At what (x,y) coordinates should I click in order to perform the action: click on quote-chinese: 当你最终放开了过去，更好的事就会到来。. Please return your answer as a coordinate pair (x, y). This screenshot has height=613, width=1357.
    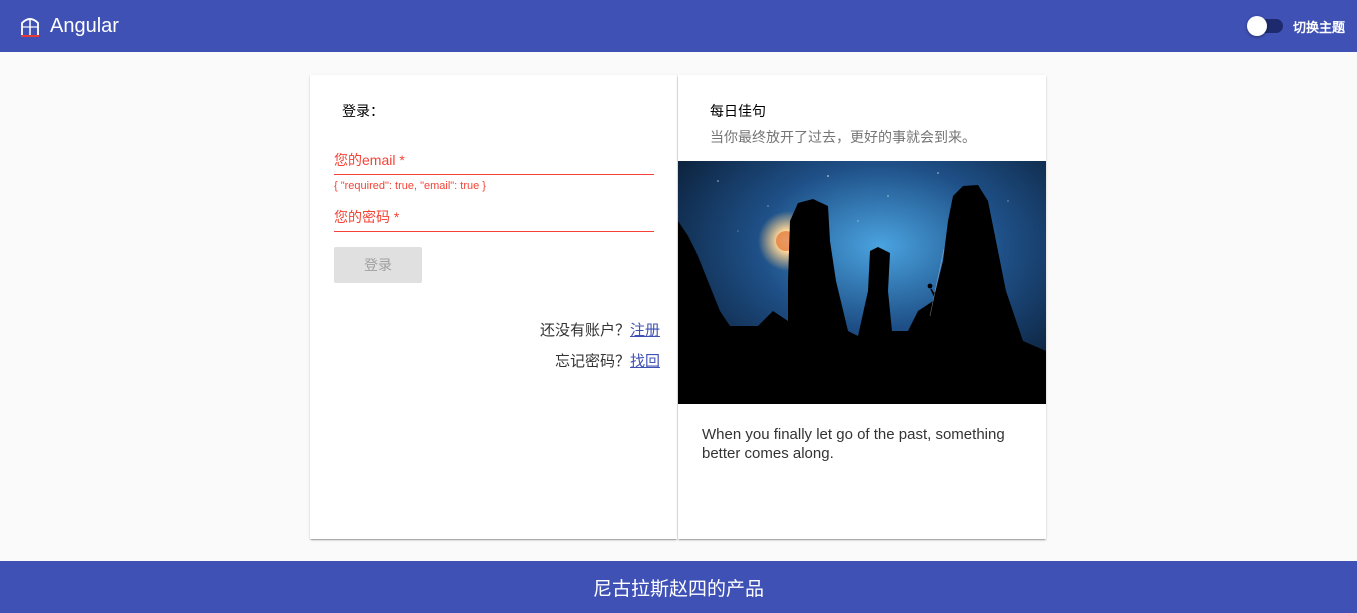
    Looking at the image, I should click on (843, 137).